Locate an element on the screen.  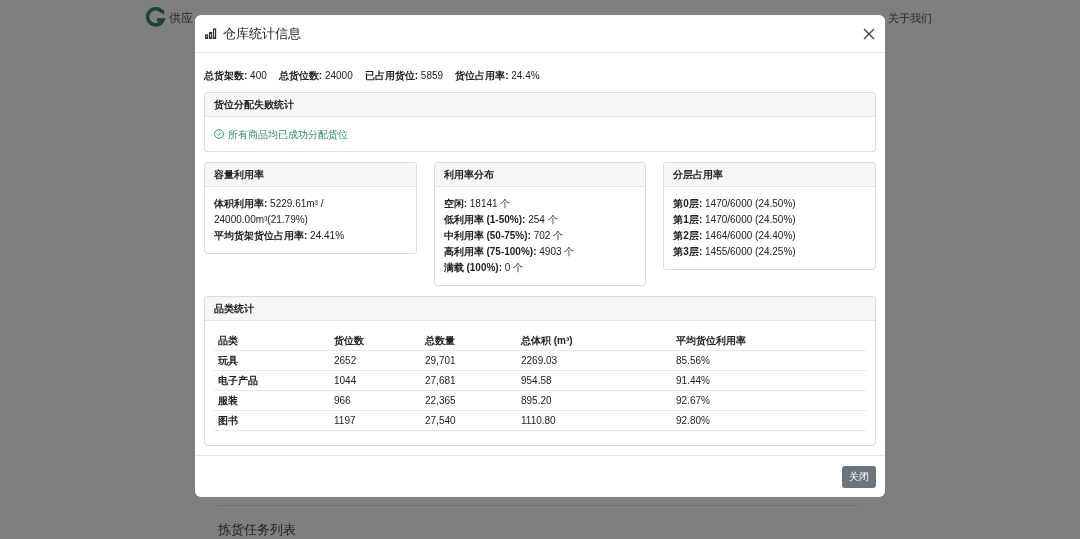
table-cell: 2652 is located at coordinates (375, 360).